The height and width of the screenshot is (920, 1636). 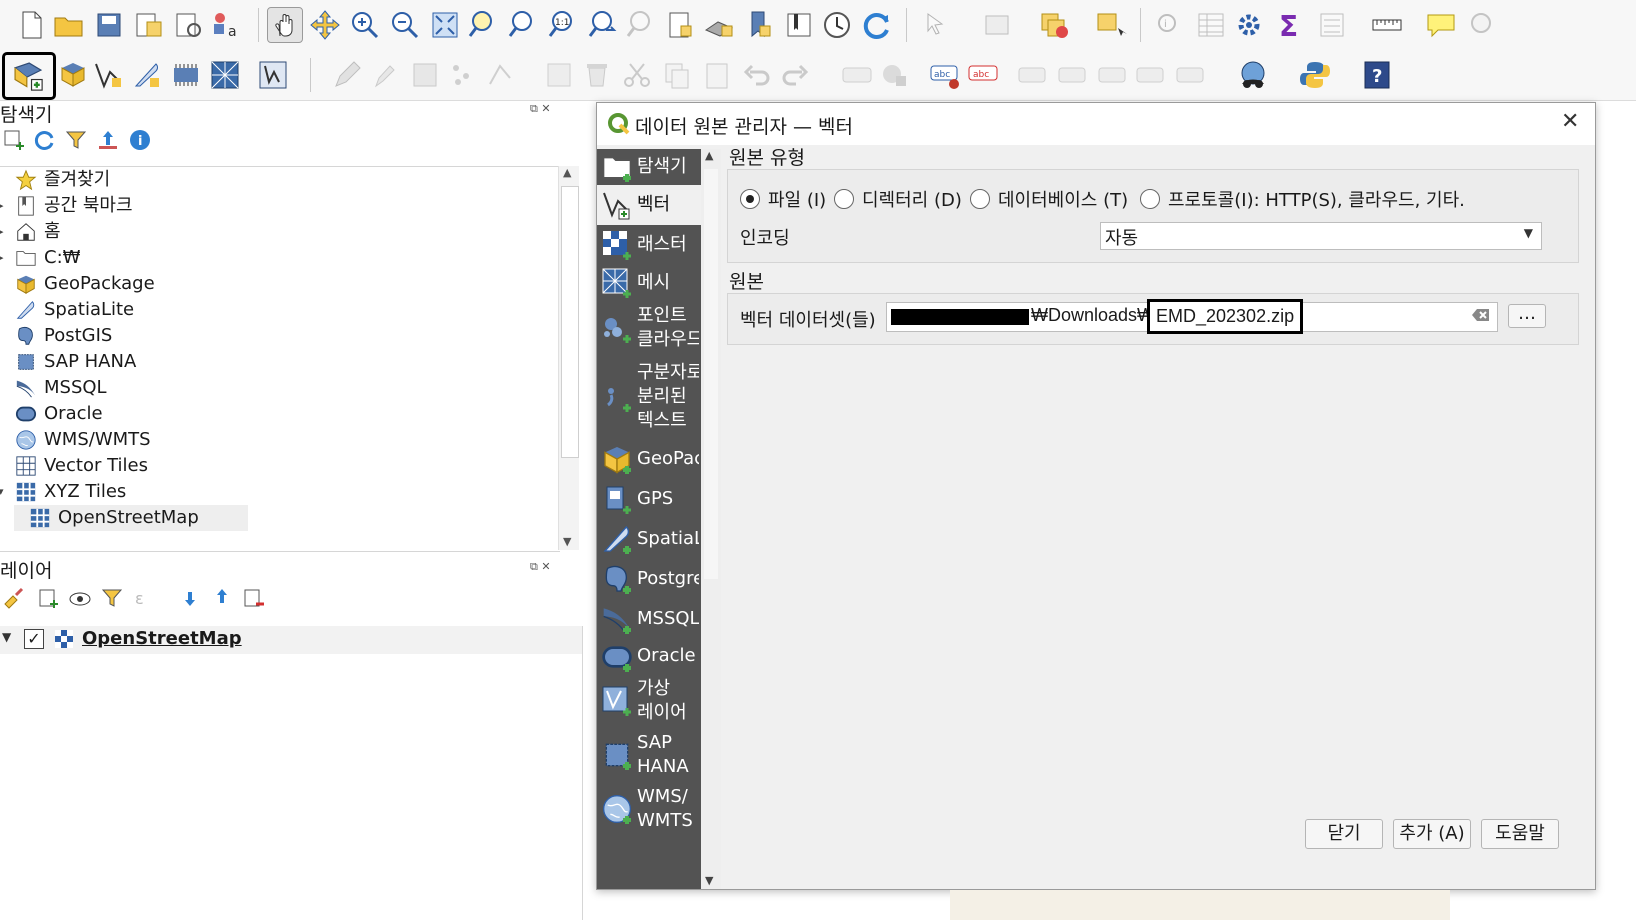 I want to click on zoom-native-icon: 1:1, so click(x=563, y=25).